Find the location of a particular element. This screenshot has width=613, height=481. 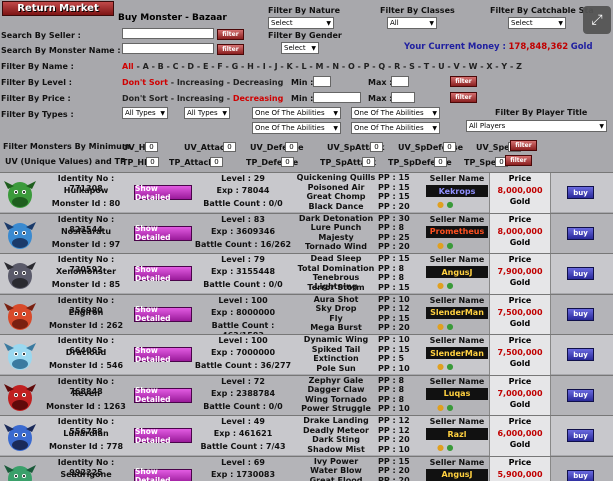

monster-id: Monster Id : 1263 is located at coordinates (86, 406).